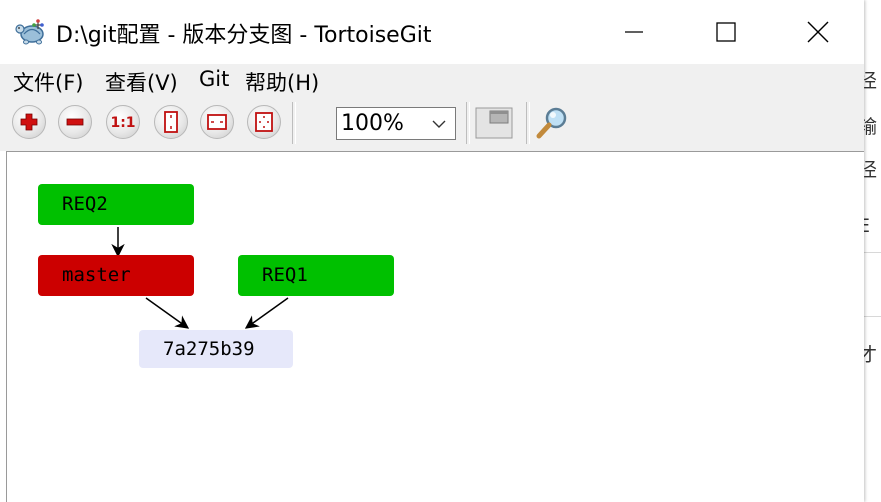 Image resolution: width=881 pixels, height=502 pixels. I want to click on svg-text: 1:1, so click(122, 123).